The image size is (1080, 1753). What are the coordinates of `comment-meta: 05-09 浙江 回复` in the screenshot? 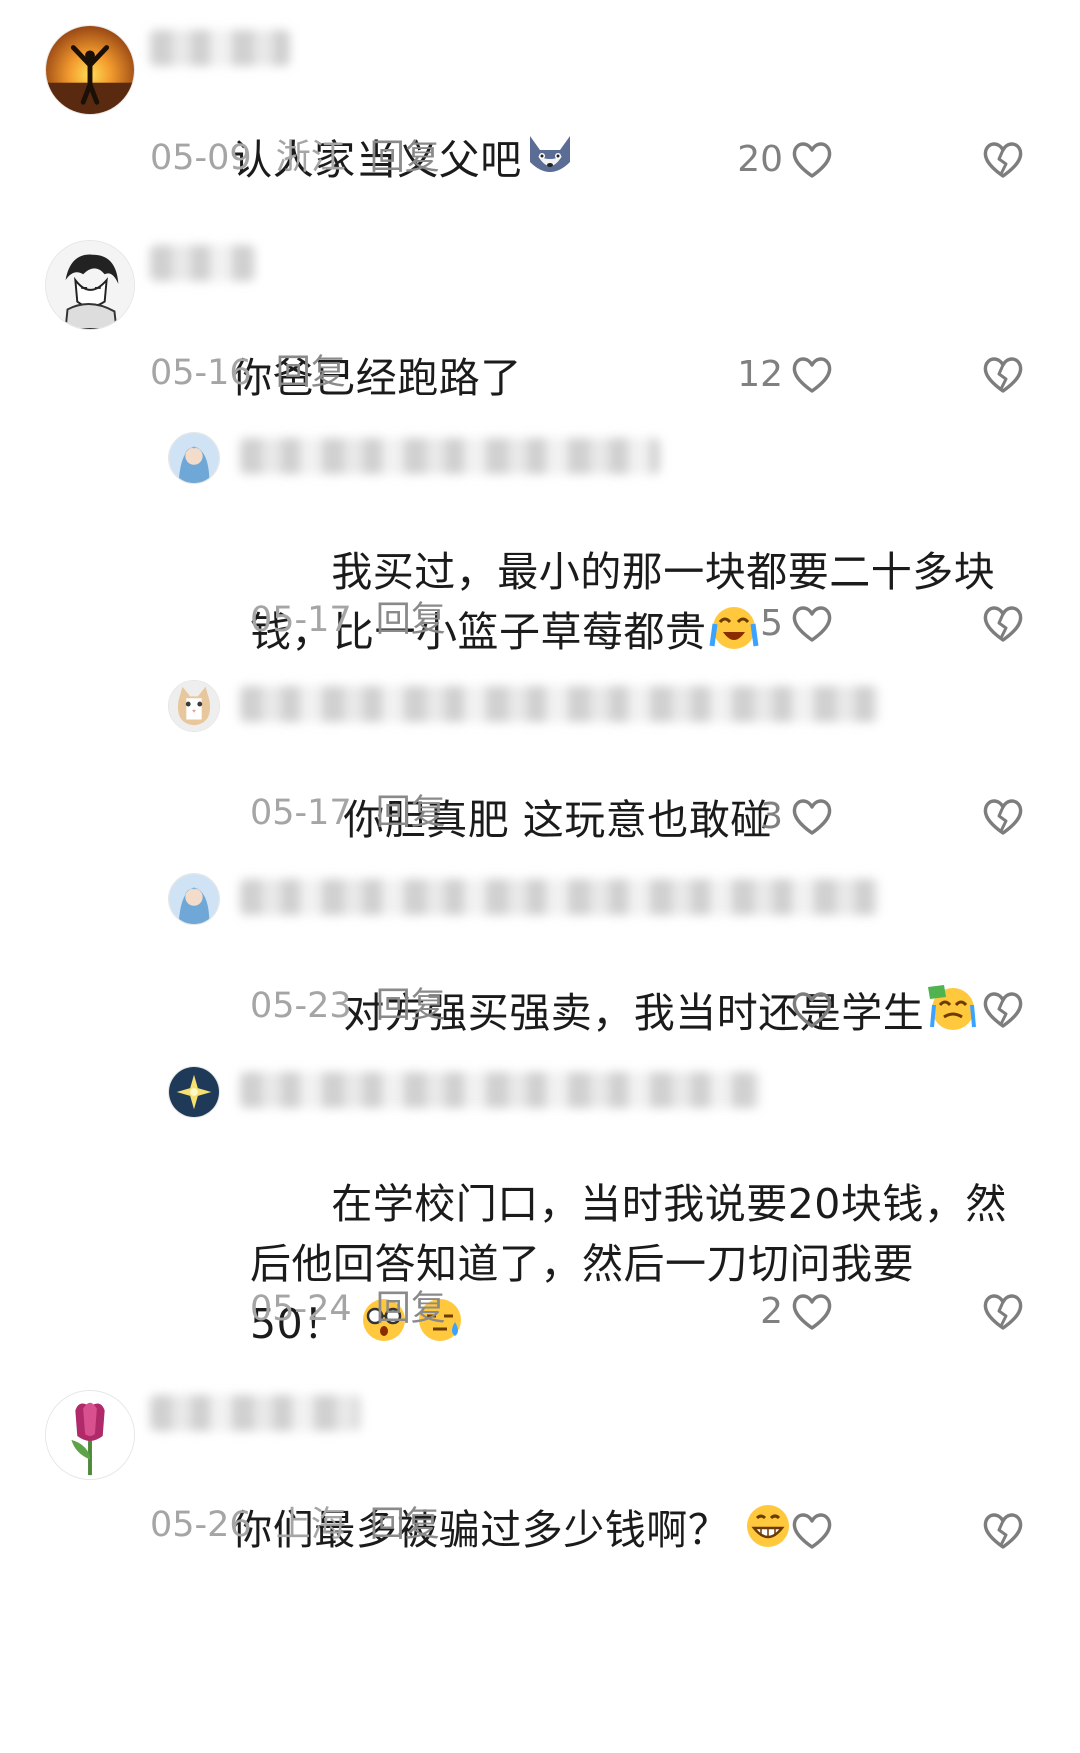 It's located at (295, 158).